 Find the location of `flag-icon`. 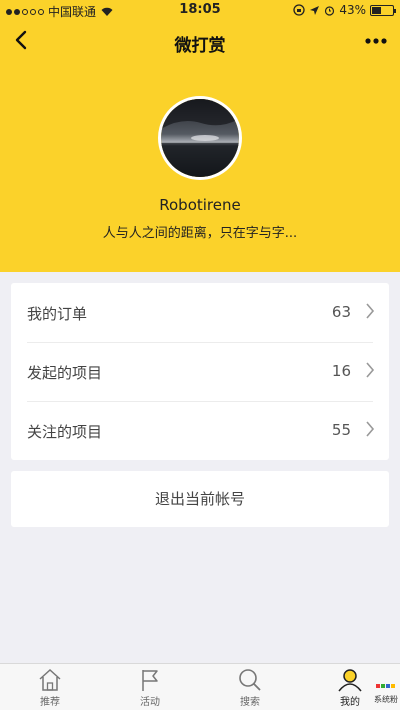

flag-icon is located at coordinates (150, 680).